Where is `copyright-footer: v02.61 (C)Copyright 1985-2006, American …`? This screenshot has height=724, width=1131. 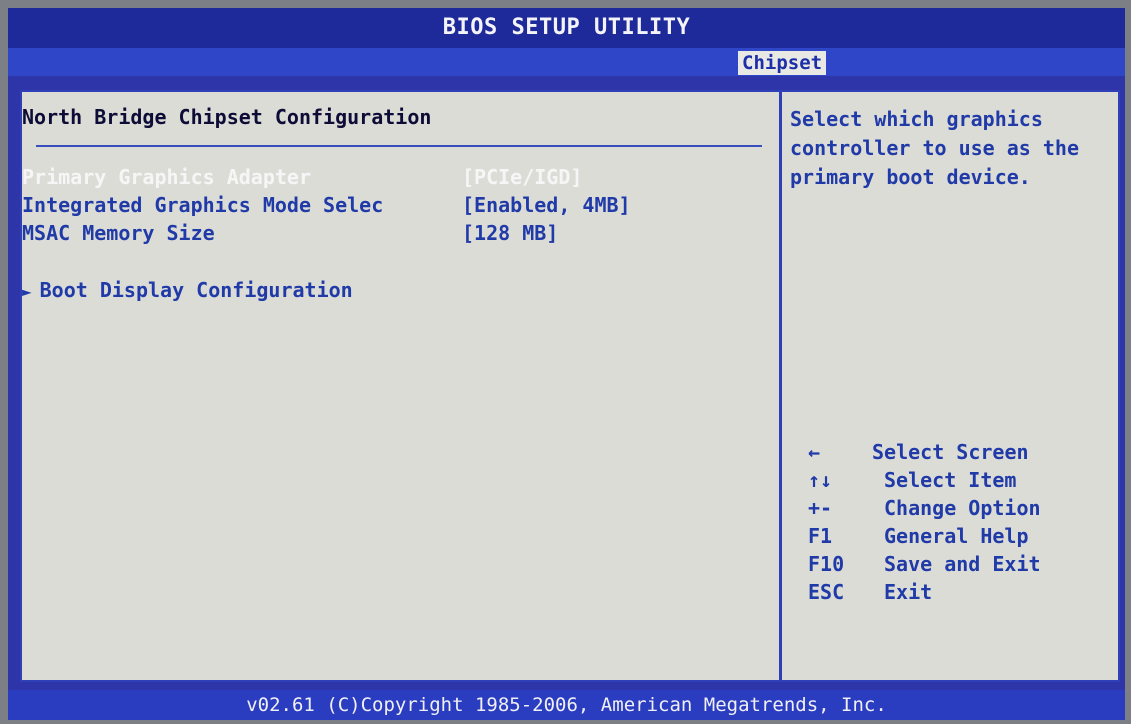 copyright-footer: v02.61 (C)Copyright 1985-2006, American … is located at coordinates (566, 705).